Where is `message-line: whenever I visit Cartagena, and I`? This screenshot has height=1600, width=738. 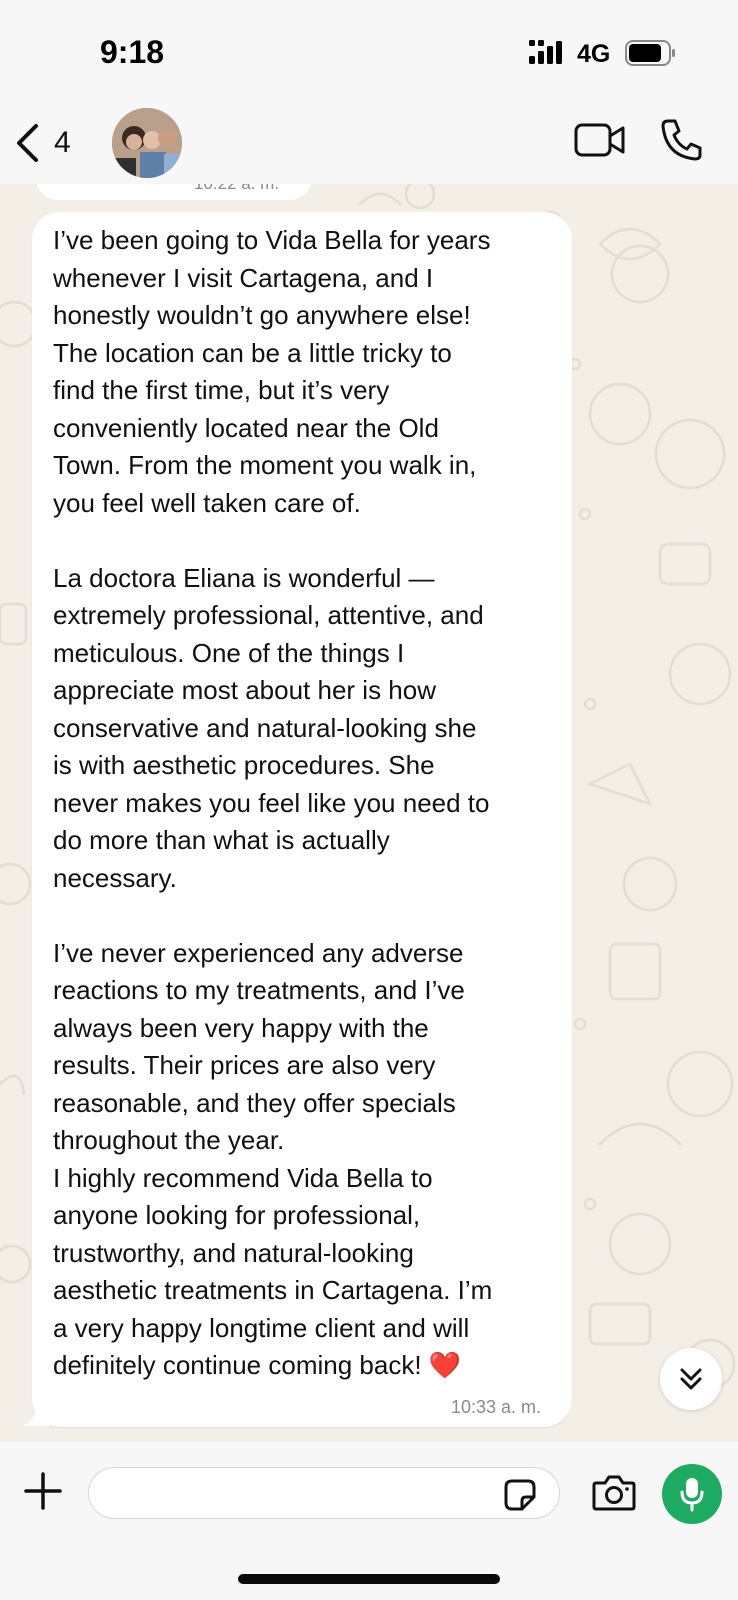
message-line: whenever I visit Cartagena, and I is located at coordinates (243, 277).